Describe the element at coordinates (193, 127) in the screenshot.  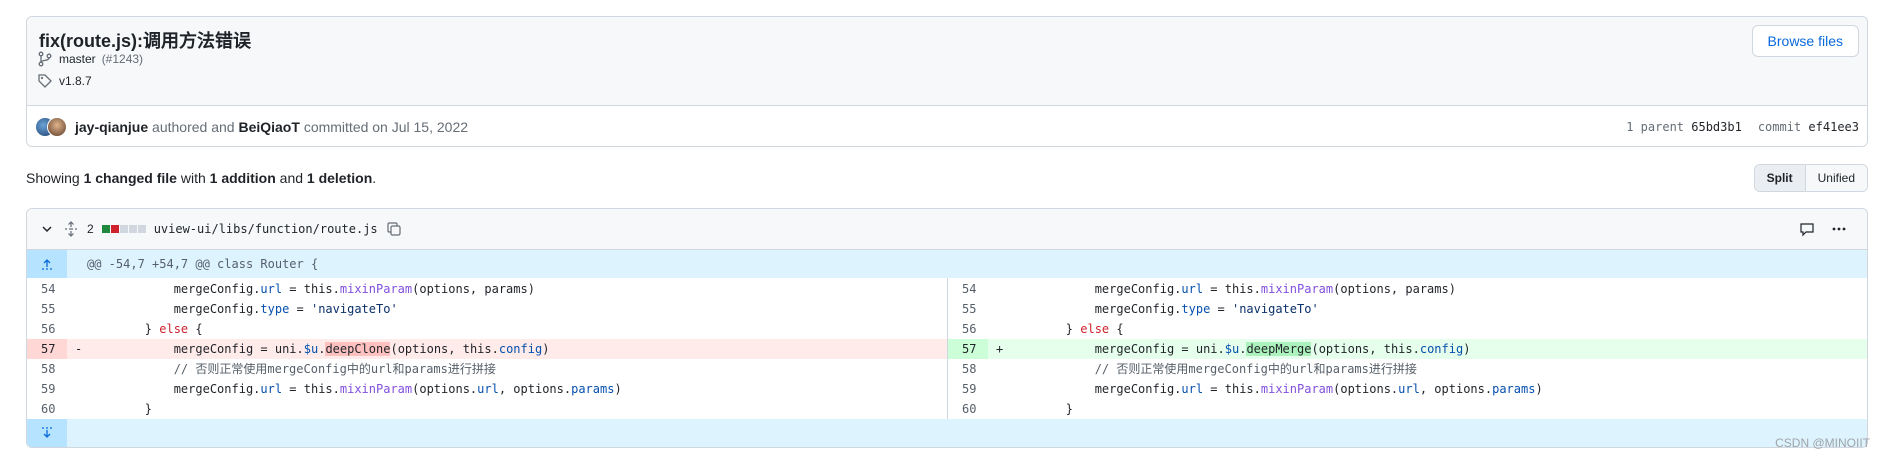
I see `authored-text: authored and` at that location.